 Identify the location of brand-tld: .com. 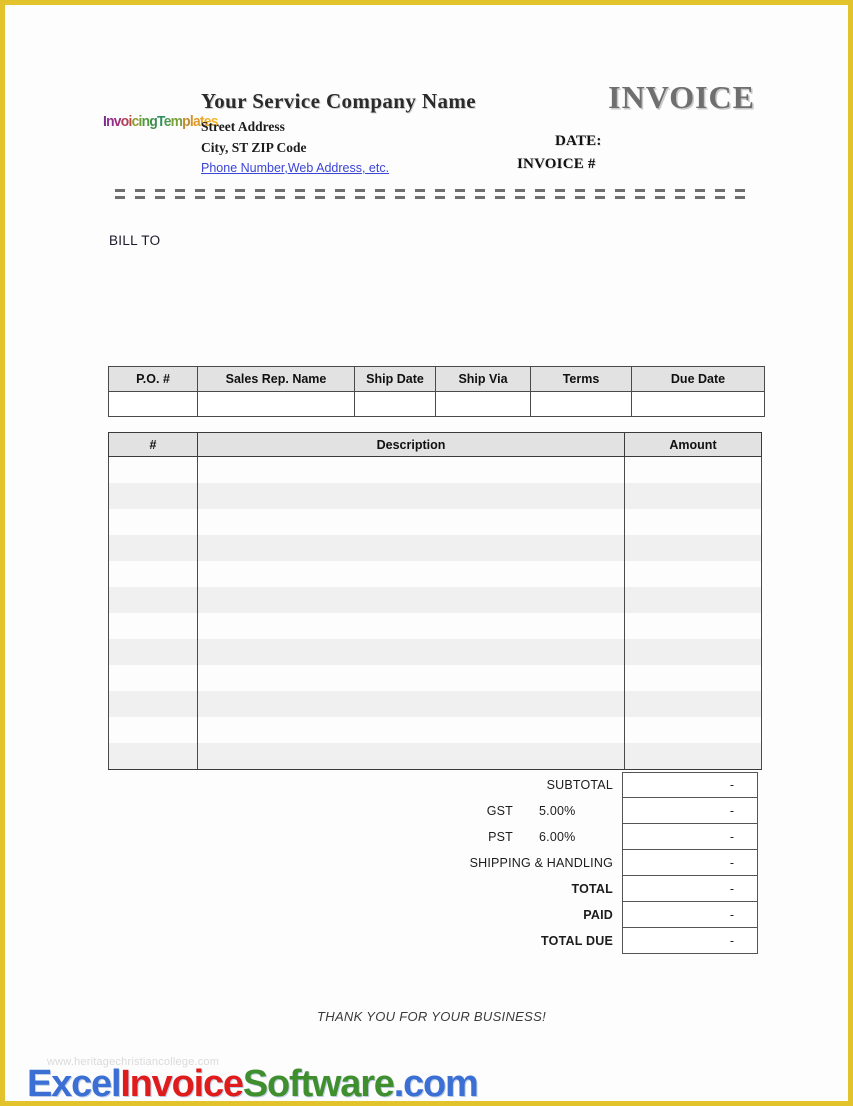
(436, 1084).